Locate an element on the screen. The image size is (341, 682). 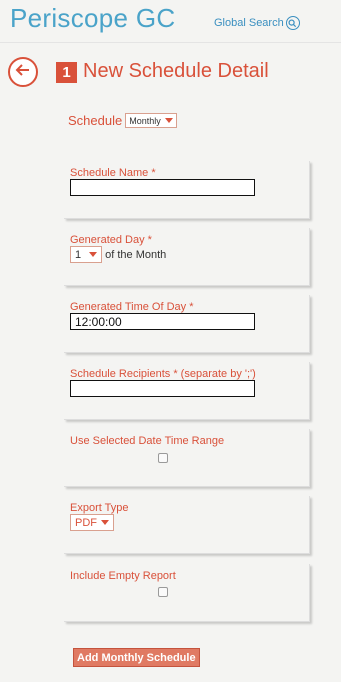
app-header: Periscope GC Global Search is located at coordinates (170, 21).